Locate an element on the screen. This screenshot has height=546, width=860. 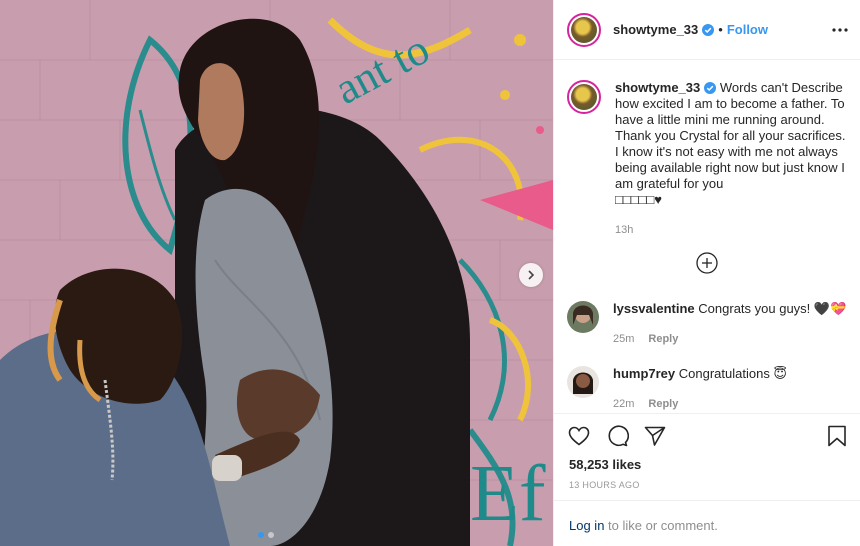
comment-text: Congratulations 😇 is located at coordinates (732, 373).